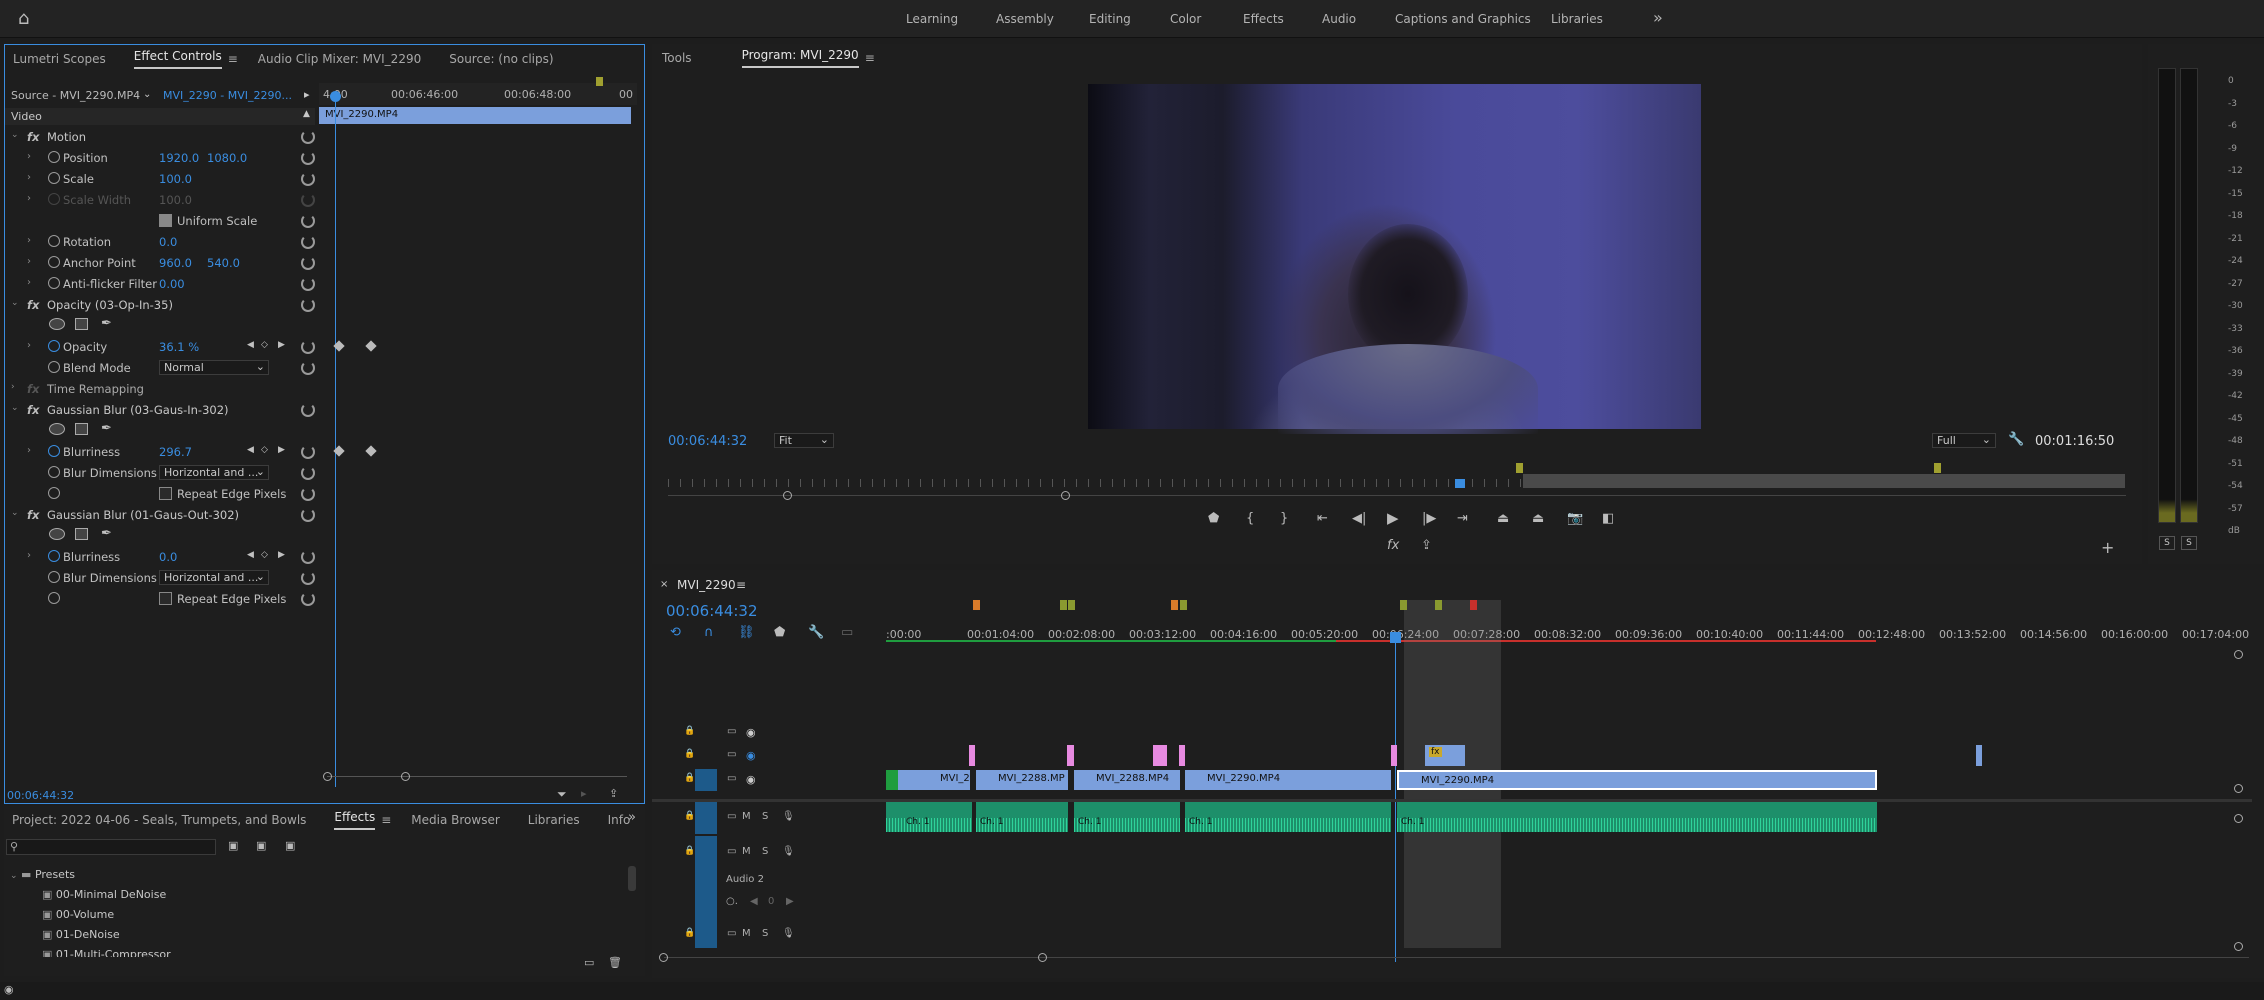  I want to click on effect-row: › Anchor Point 960.0 540.0, so click(164, 263).